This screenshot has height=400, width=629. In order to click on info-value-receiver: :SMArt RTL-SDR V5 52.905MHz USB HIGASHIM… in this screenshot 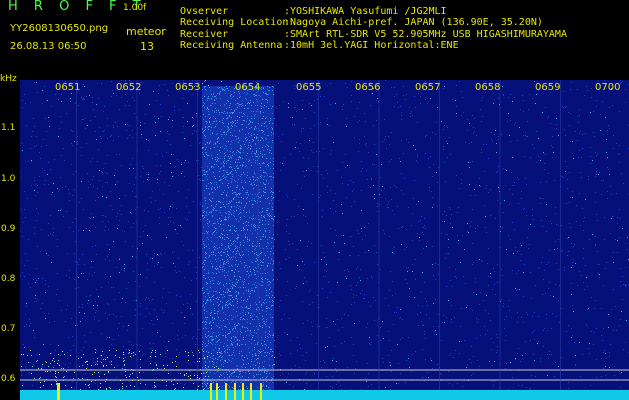, I will do `click(425, 34)`.